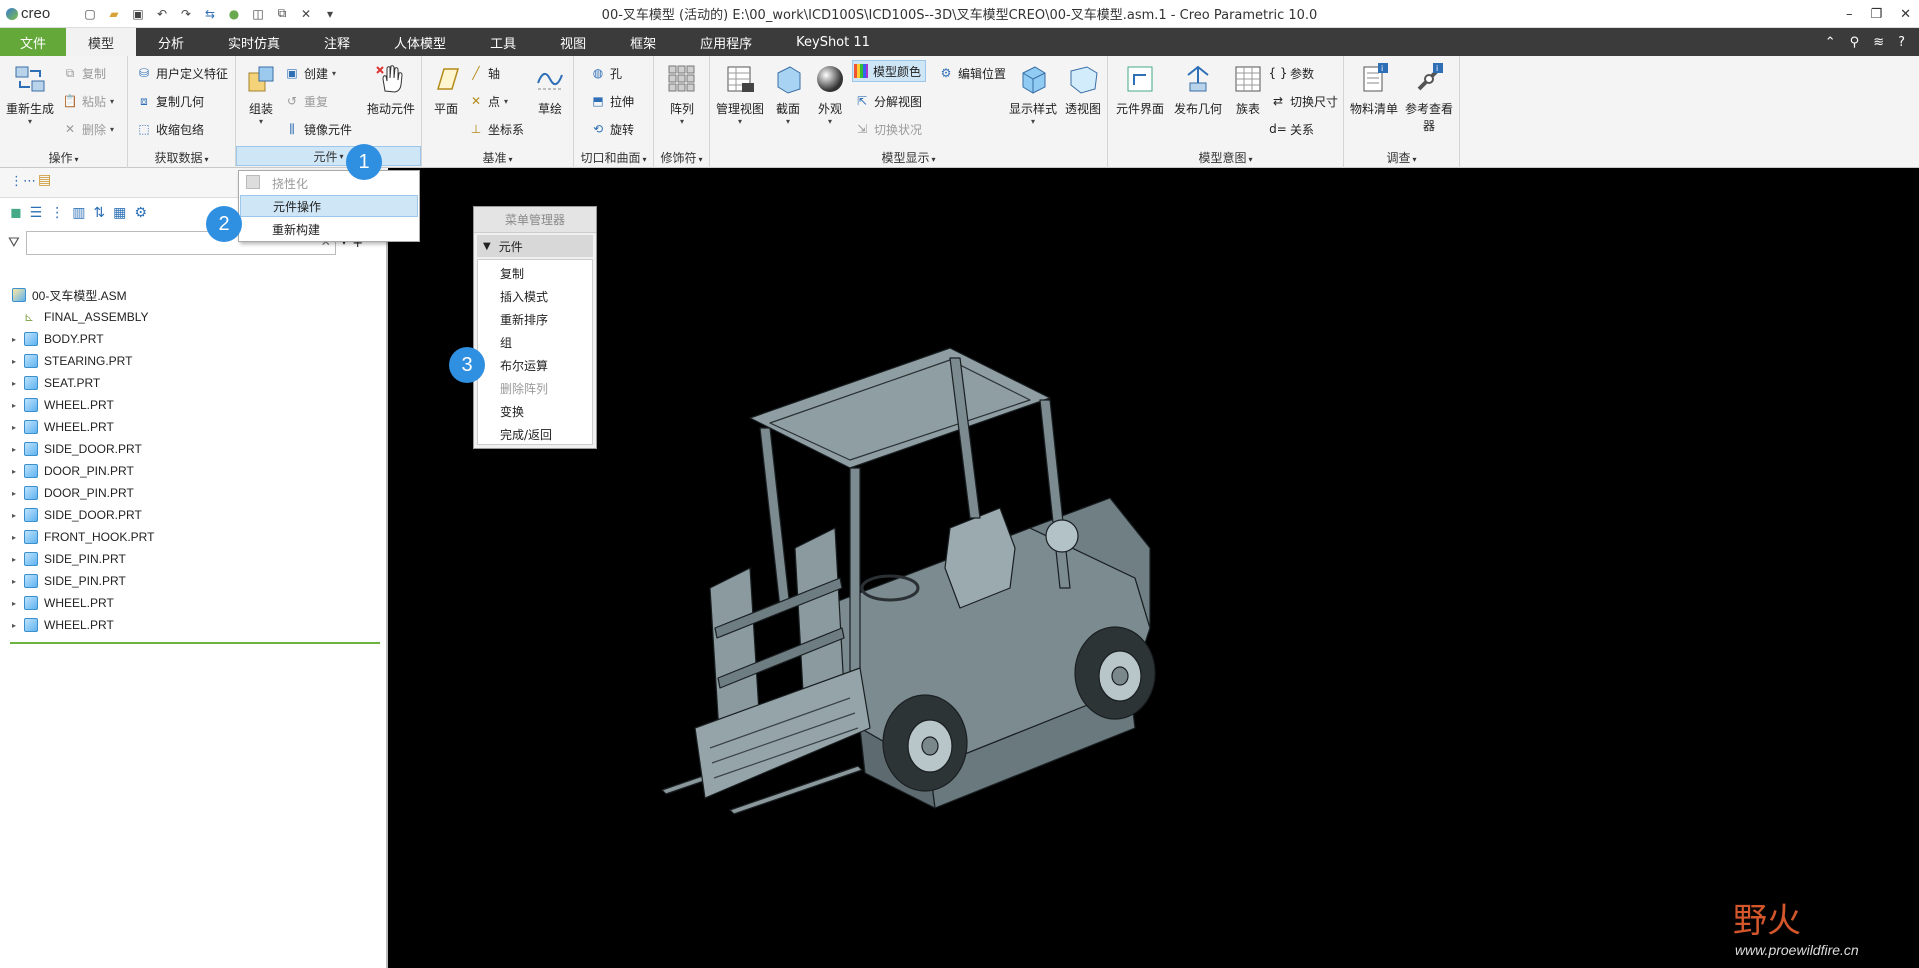 The width and height of the screenshot is (1919, 968). What do you see at coordinates (1429, 98) in the screenshot?
I see `reference-viewer-button: i 参考查看器` at bounding box center [1429, 98].